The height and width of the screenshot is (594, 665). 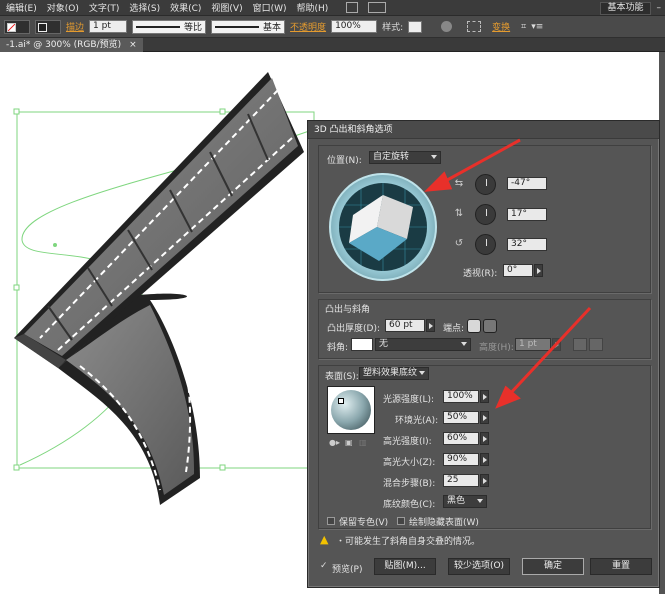 I want to click on bevel-extent-in-icon, so click(x=596, y=344).